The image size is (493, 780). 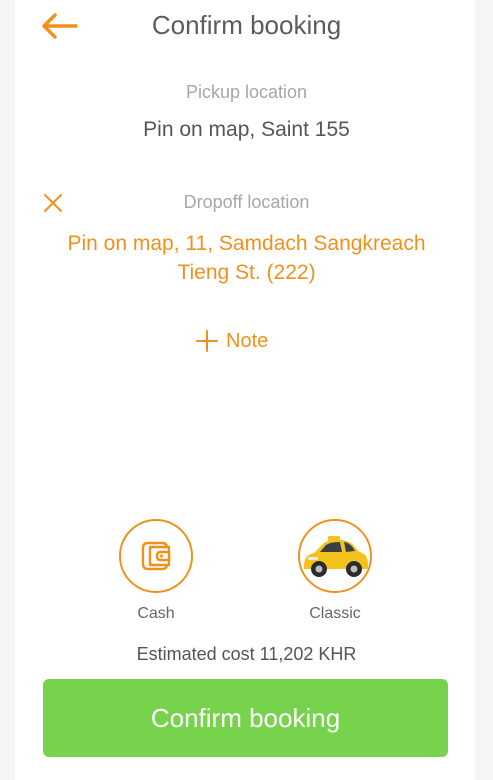 What do you see at coordinates (246, 92) in the screenshot?
I see `pickup-label: Pickup location` at bounding box center [246, 92].